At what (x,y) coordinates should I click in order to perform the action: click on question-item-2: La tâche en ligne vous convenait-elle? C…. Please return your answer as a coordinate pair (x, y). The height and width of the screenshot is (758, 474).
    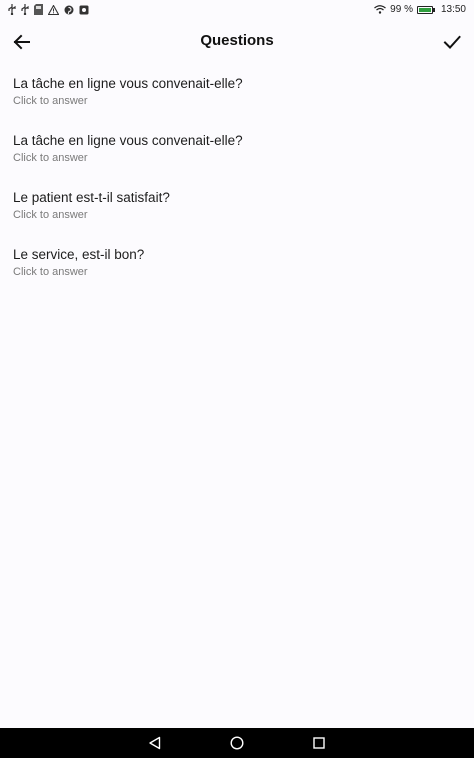
    Looking at the image, I should click on (237, 157).